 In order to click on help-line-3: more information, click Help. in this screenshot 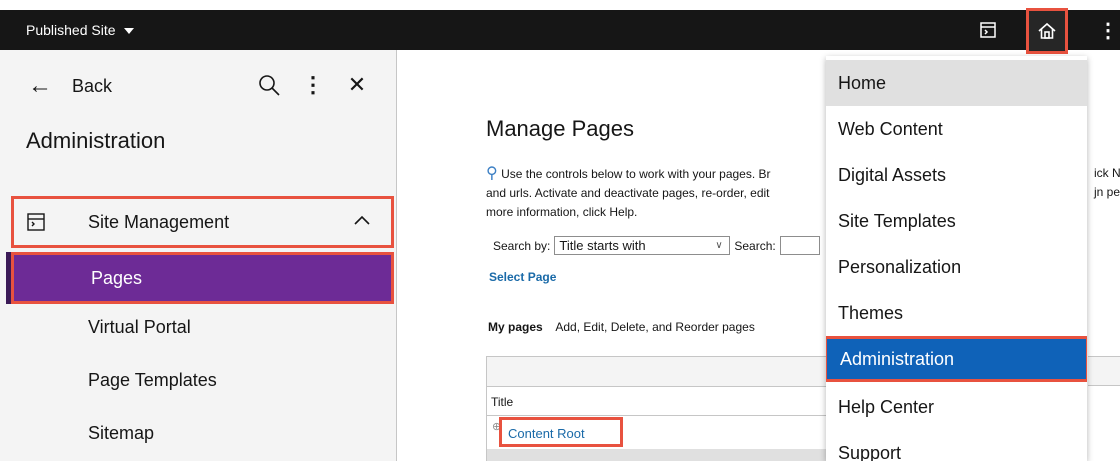, I will do `click(562, 212)`.